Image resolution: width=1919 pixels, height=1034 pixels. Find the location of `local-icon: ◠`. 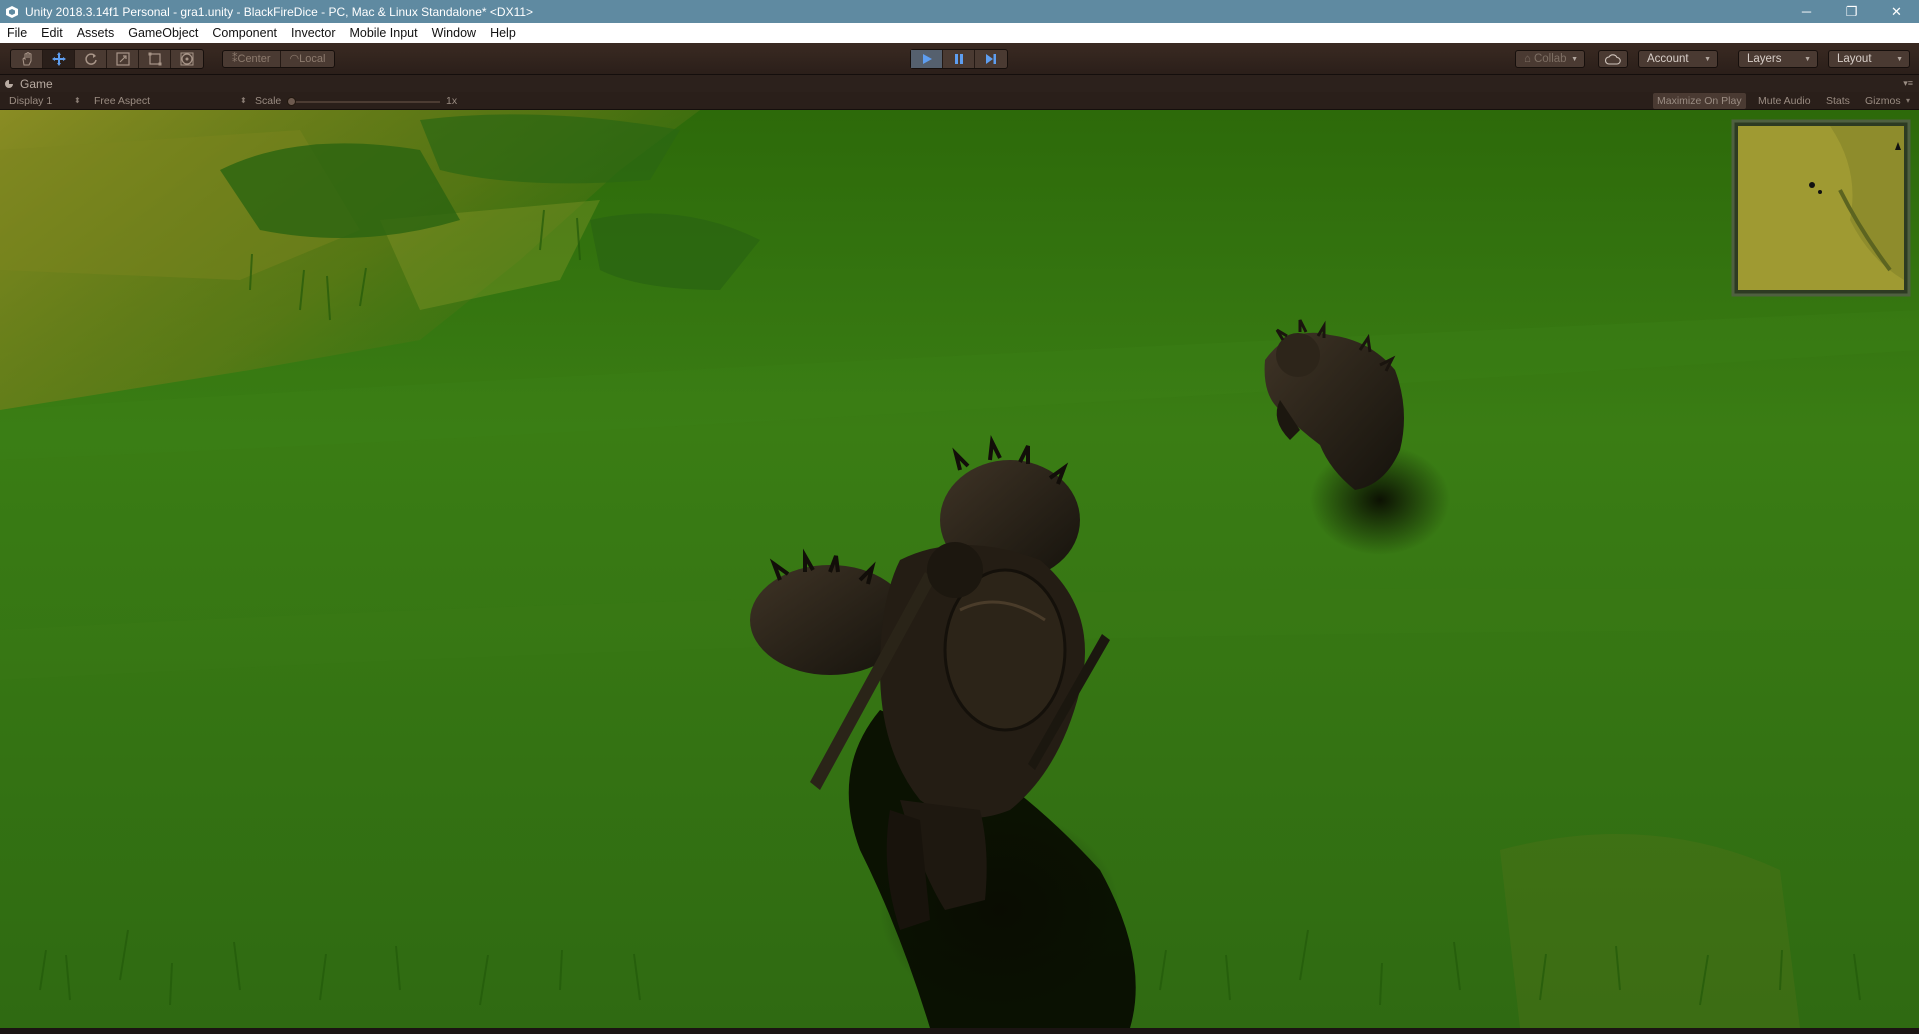

local-icon: ◠ is located at coordinates (294, 59).